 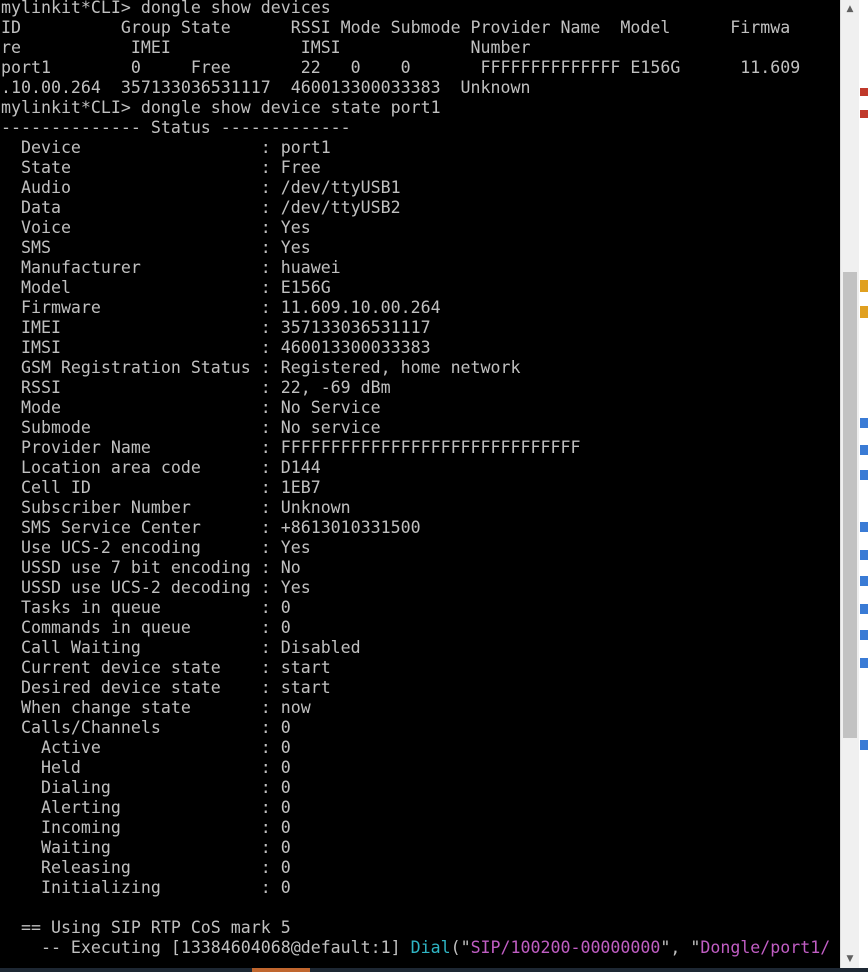 I want to click on terminal-line: Model : E156G, so click(x=166, y=287).